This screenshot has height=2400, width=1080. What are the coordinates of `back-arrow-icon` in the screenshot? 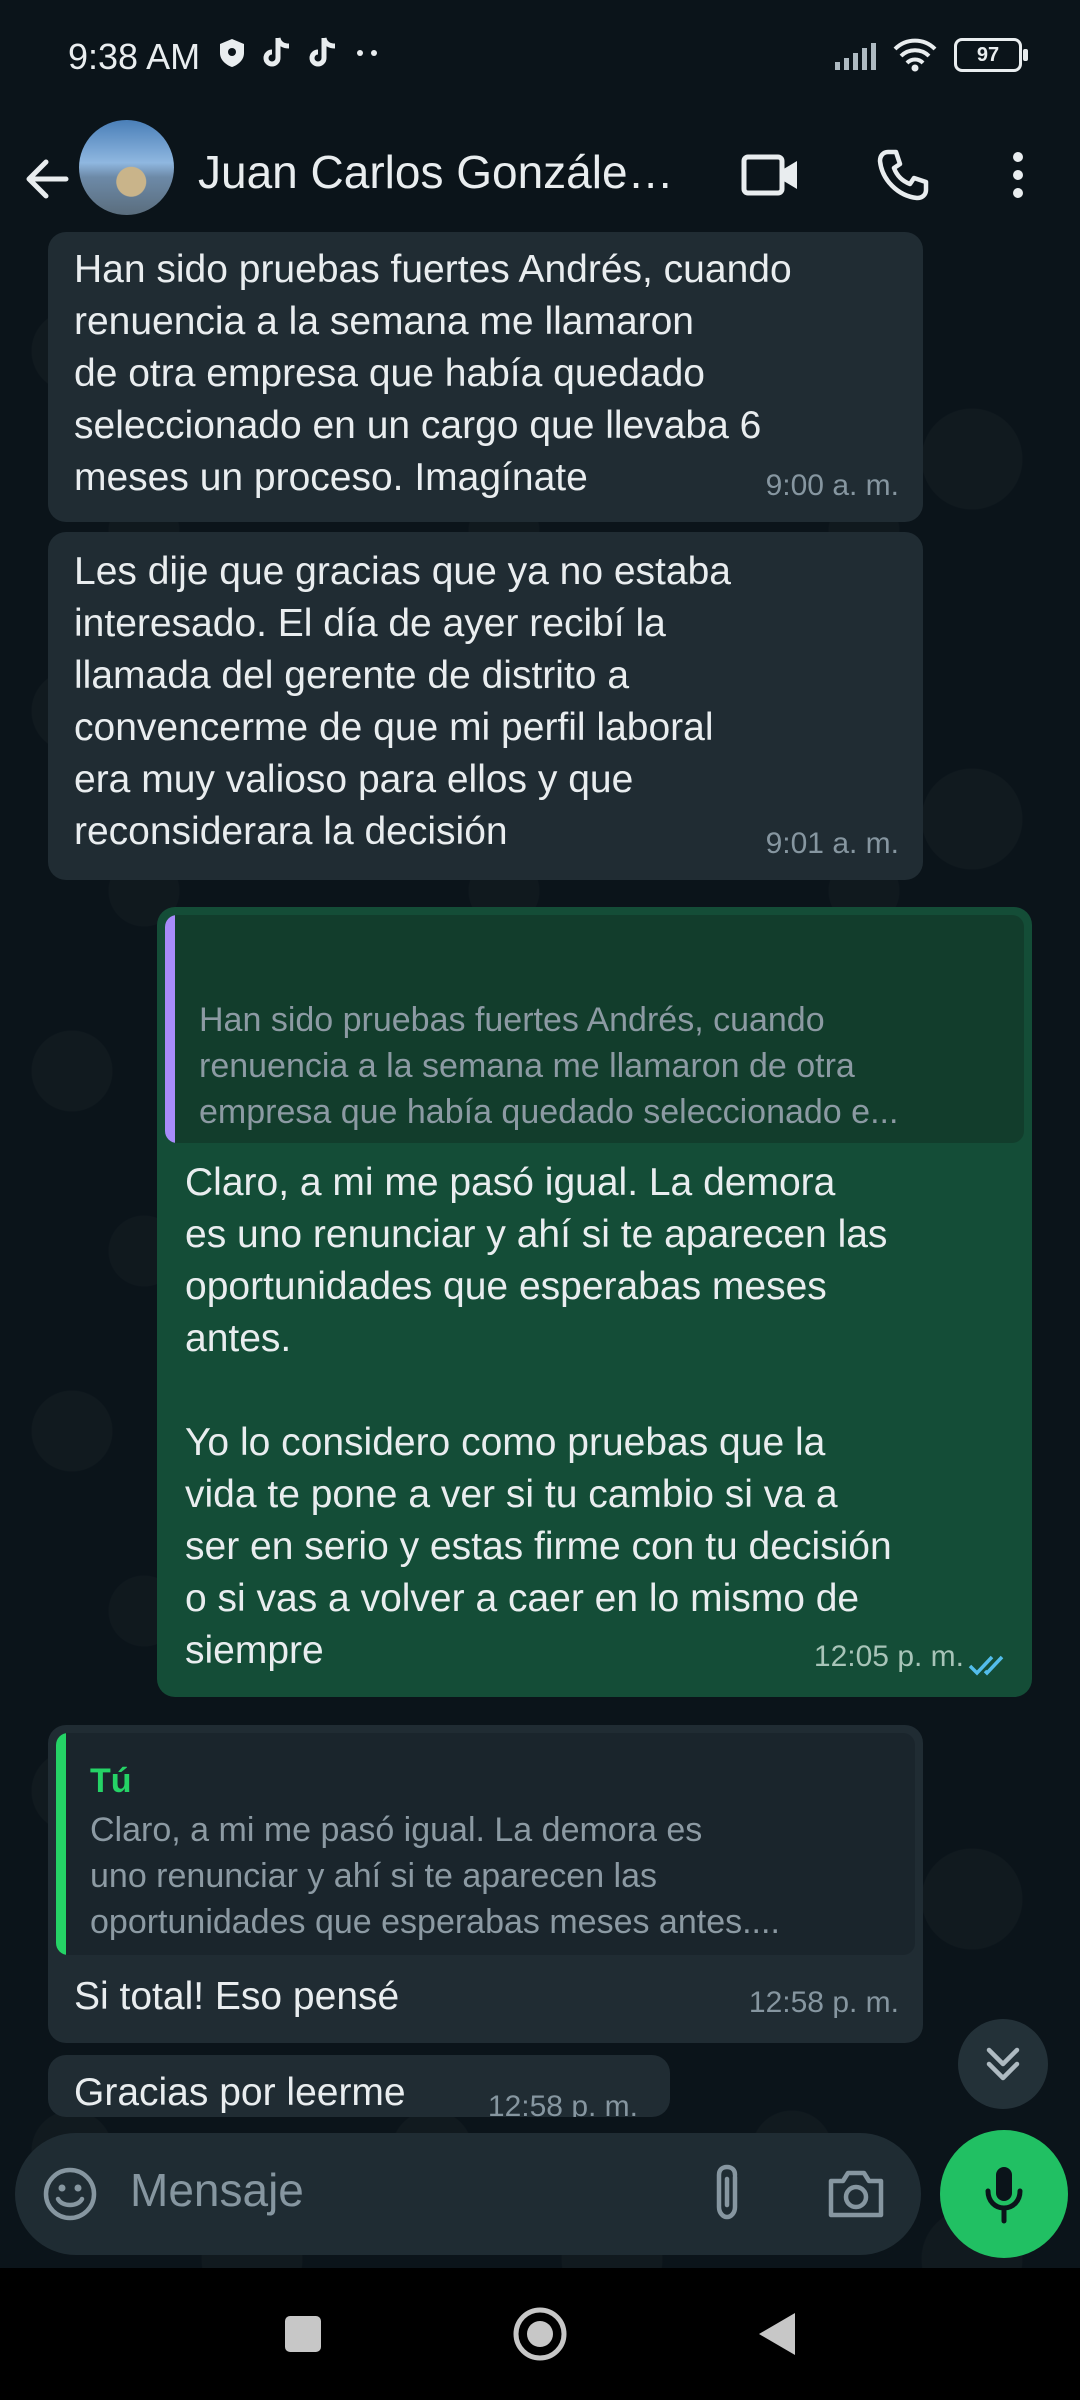 It's located at (47, 179).